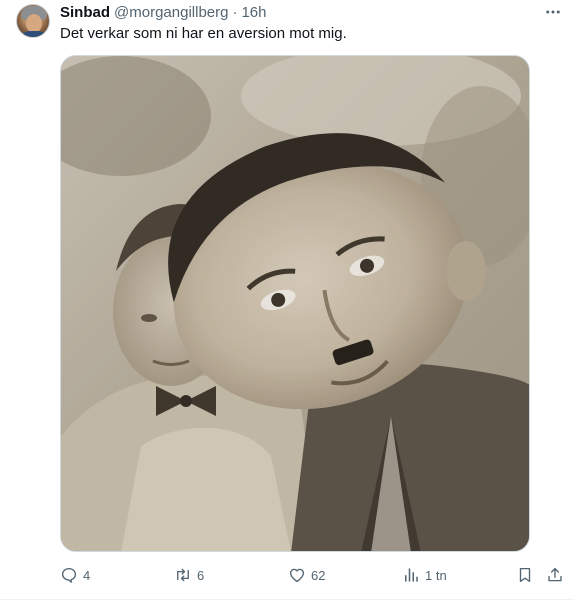 This screenshot has width=574, height=600. I want to click on author-name: Sinbad, so click(85, 13).